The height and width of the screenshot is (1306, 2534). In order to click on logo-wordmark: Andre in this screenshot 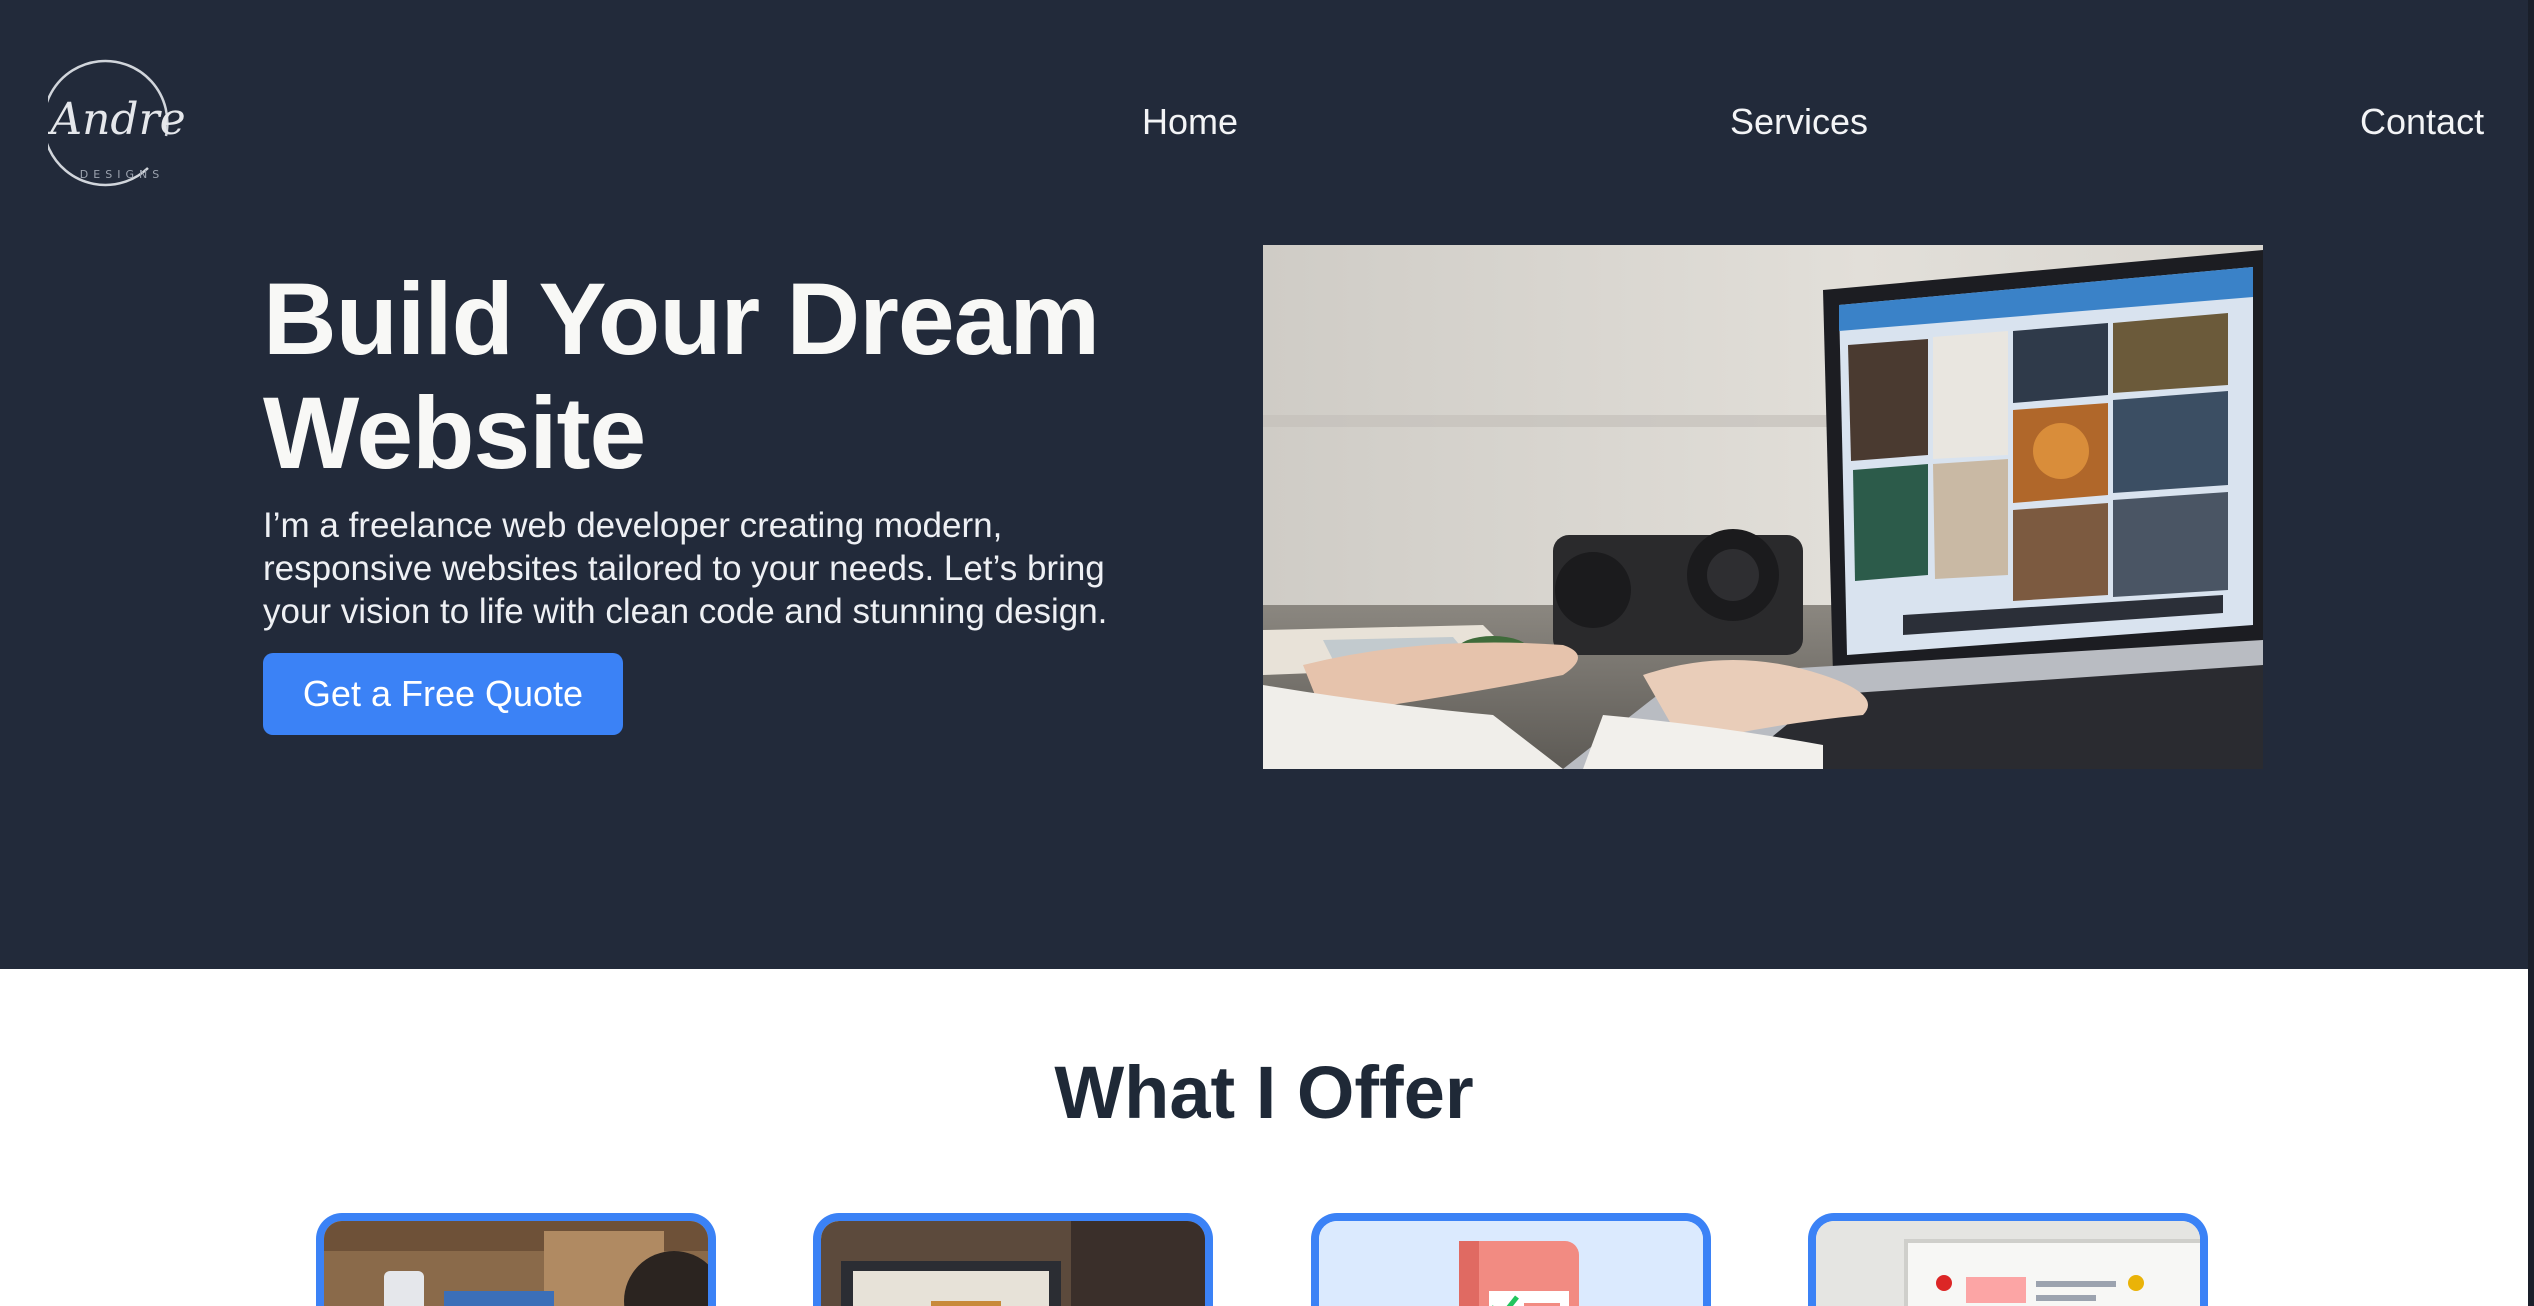, I will do `click(117, 119)`.